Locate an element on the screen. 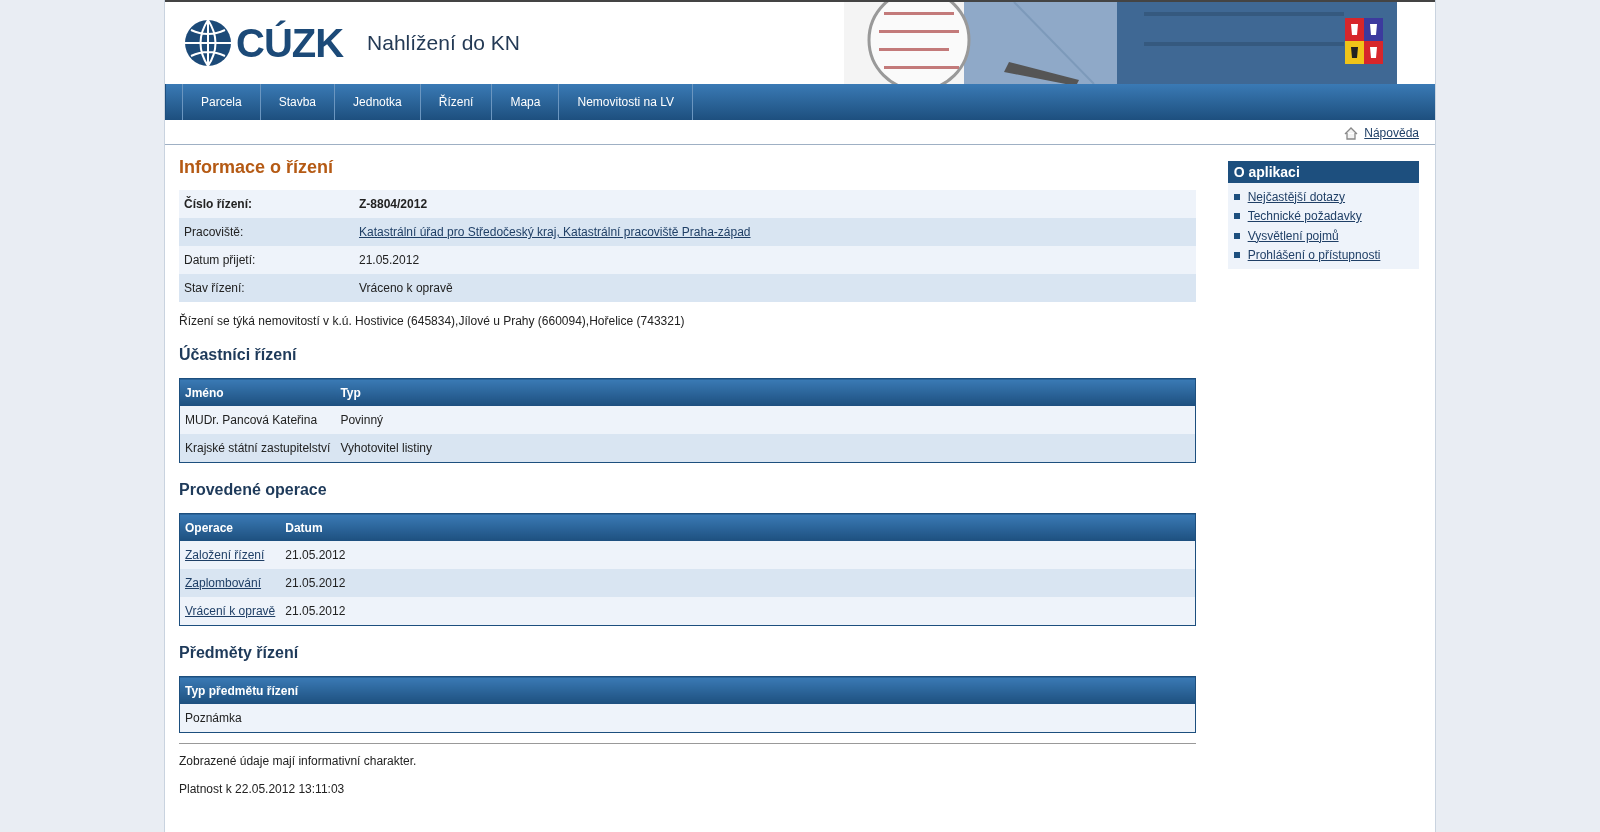  field-label: Pracoviště: is located at coordinates (266, 232).